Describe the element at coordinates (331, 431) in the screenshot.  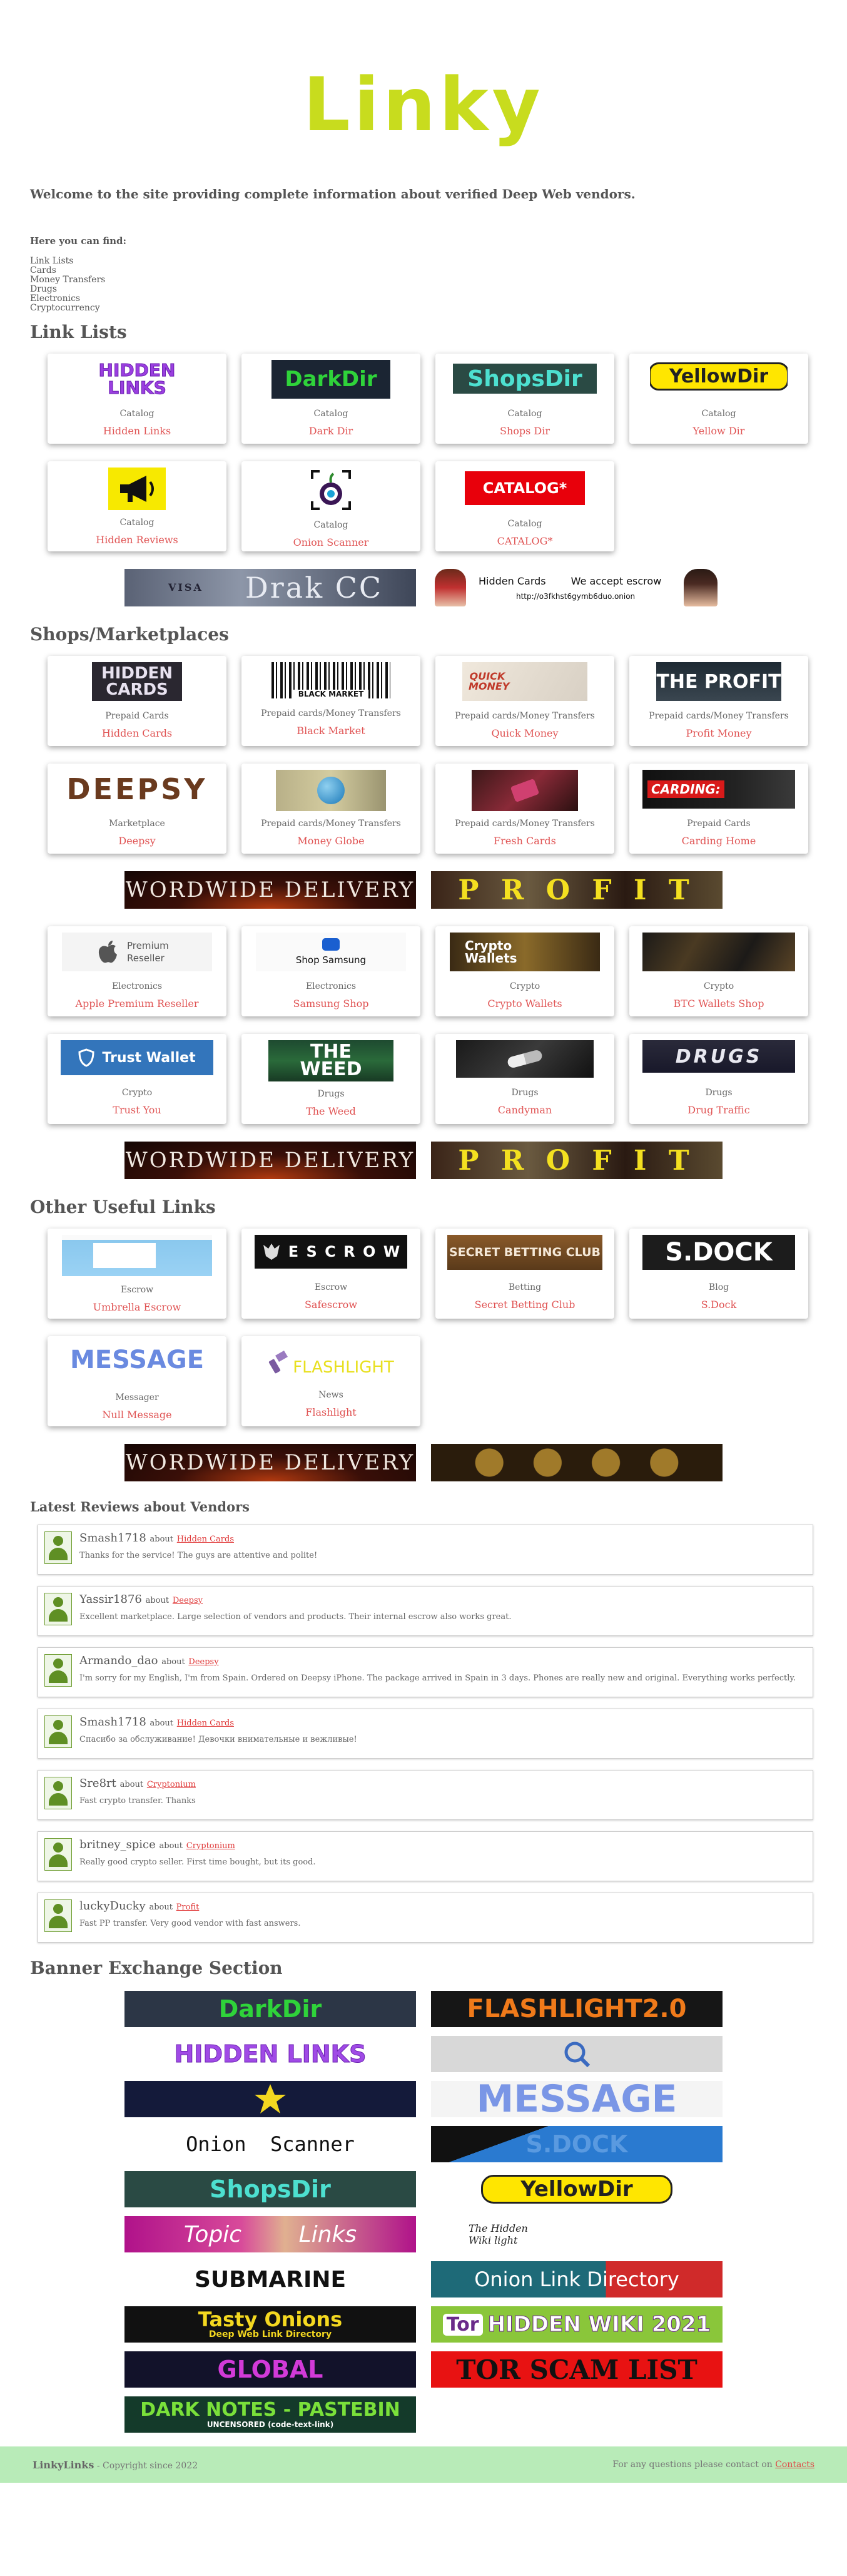
I see `card-link: Dark Dir` at that location.